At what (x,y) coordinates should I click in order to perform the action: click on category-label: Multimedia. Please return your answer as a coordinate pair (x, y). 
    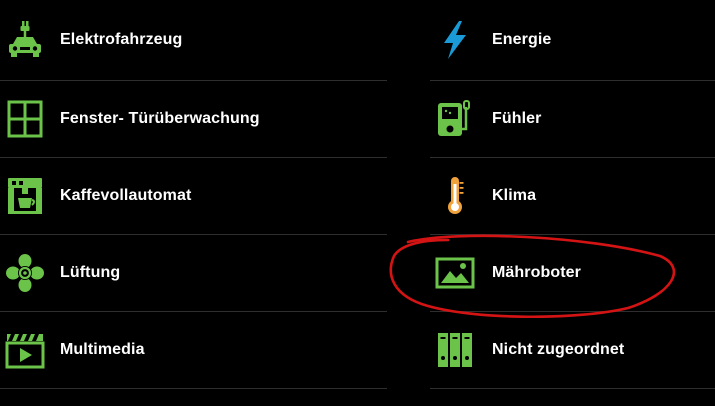
    Looking at the image, I should click on (102, 349).